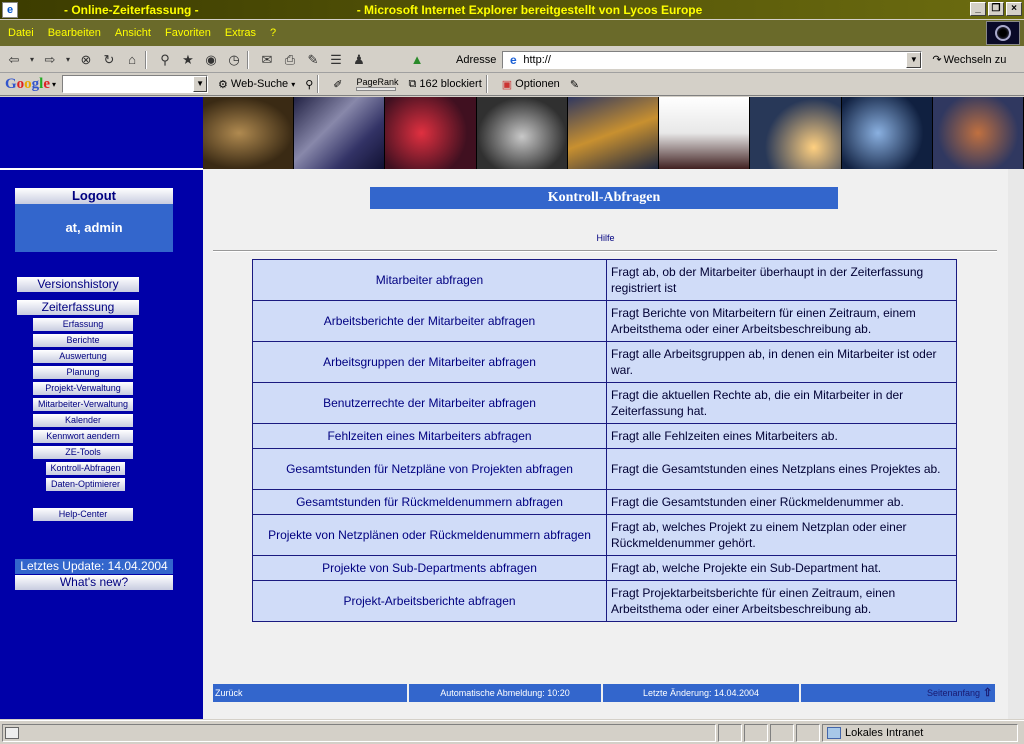 The image size is (1024, 744). I want to click on messenger-icon: ♟, so click(359, 60).